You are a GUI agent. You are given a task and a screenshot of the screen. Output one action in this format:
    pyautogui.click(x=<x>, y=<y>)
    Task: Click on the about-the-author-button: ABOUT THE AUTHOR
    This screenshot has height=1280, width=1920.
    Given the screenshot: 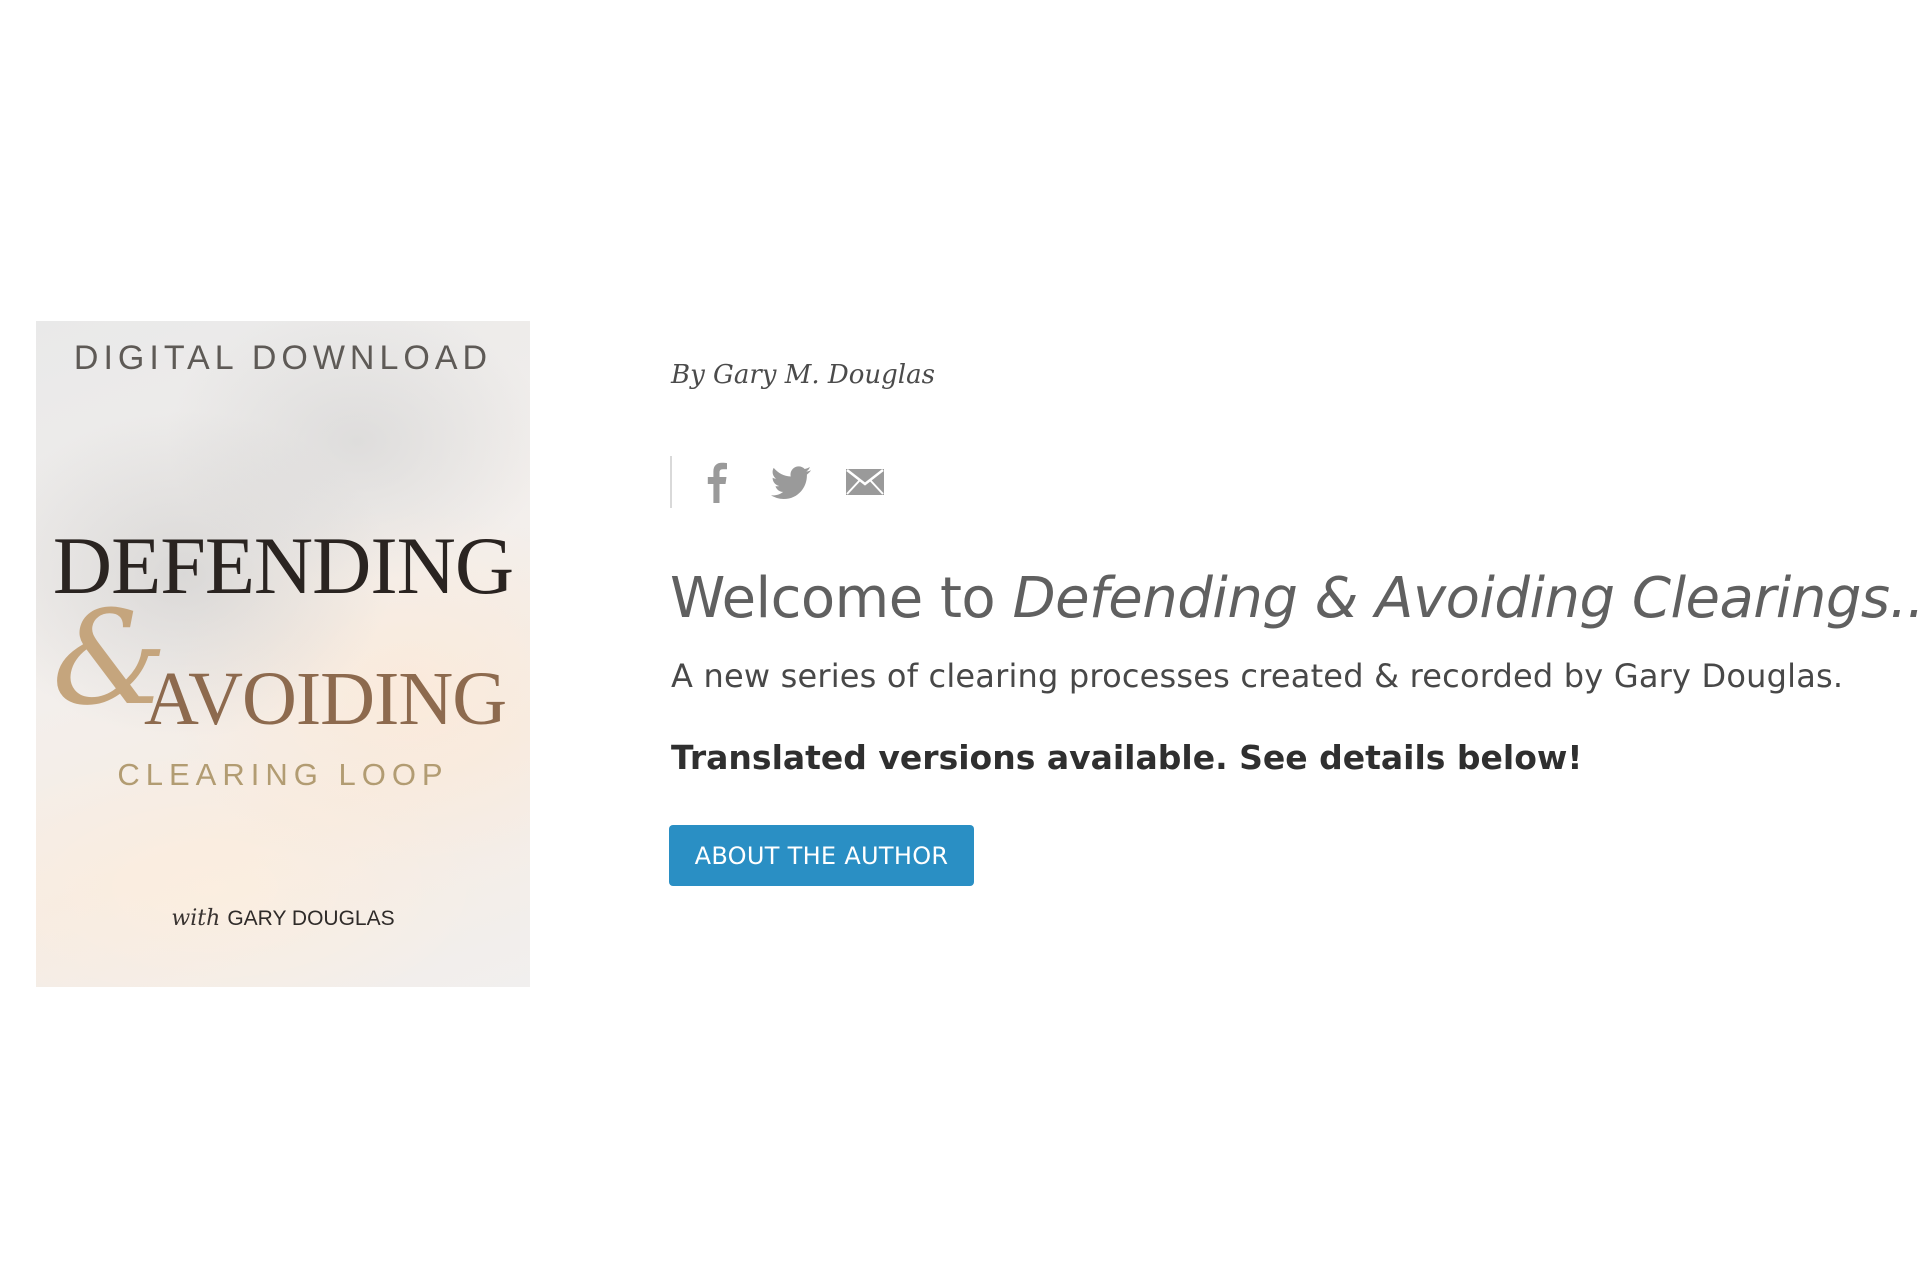 What is the action you would take?
    pyautogui.click(x=821, y=855)
    